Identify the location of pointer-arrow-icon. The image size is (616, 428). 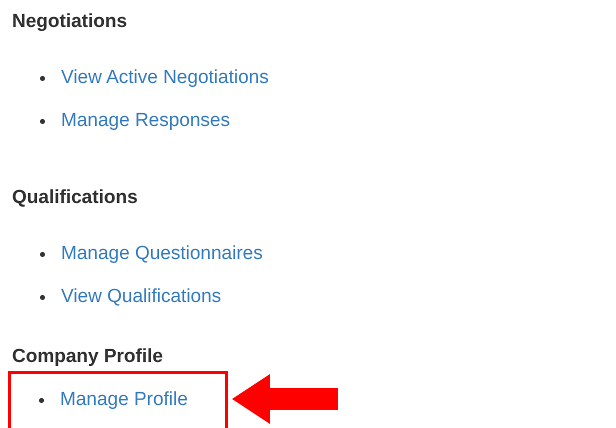
(285, 399).